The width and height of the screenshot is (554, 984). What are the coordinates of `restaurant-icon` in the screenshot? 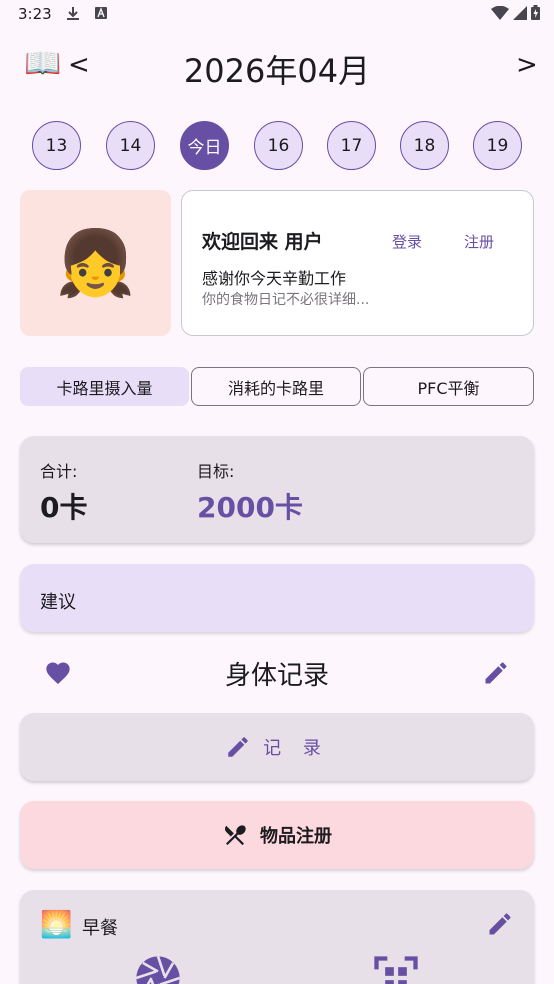 It's located at (235, 835).